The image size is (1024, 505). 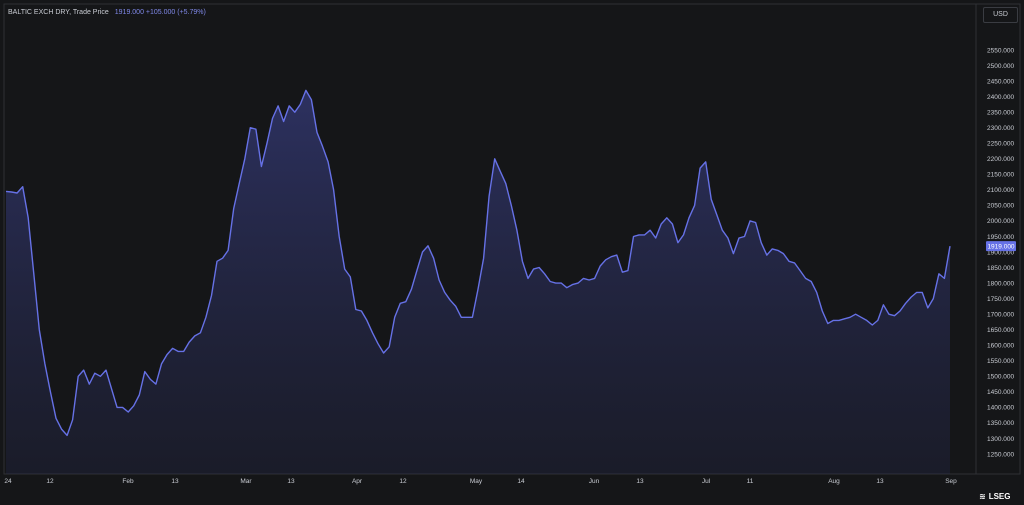 I want to click on y-tick-label: 2150.000, so click(x=1000, y=175).